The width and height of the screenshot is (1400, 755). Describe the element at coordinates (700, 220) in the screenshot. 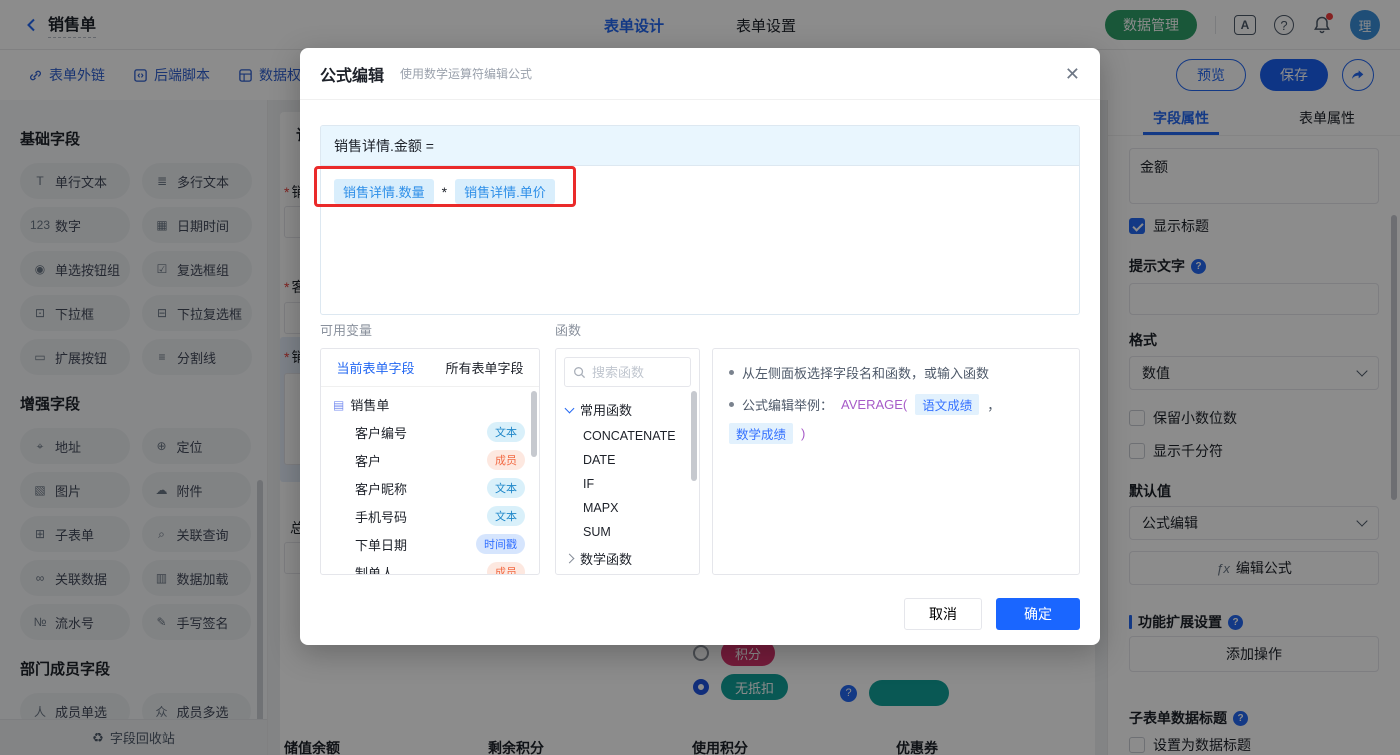

I see `formula-editor: 销售详情.金额 = 销售详情.数量 * 销售详情.单价` at that location.